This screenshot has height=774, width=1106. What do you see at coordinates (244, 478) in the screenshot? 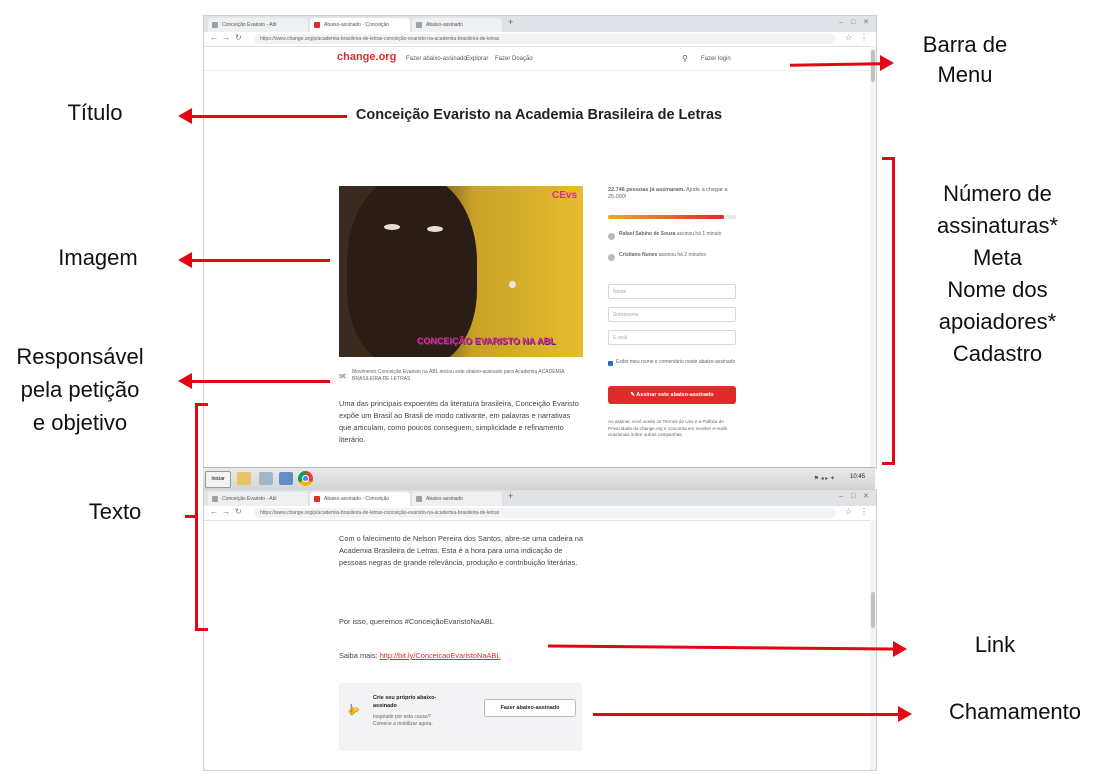
I see `explorer-icon` at bounding box center [244, 478].